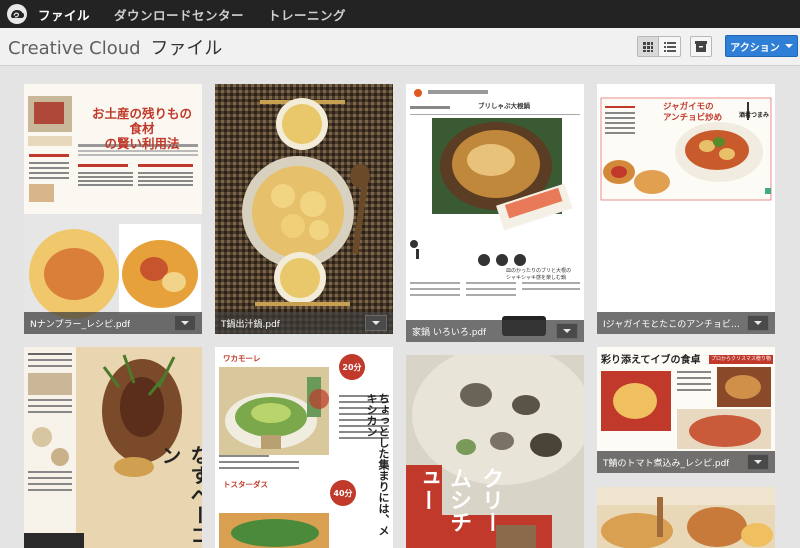 Image resolution: width=800 pixels, height=548 pixels. I want to click on list-icon, so click(669, 46).